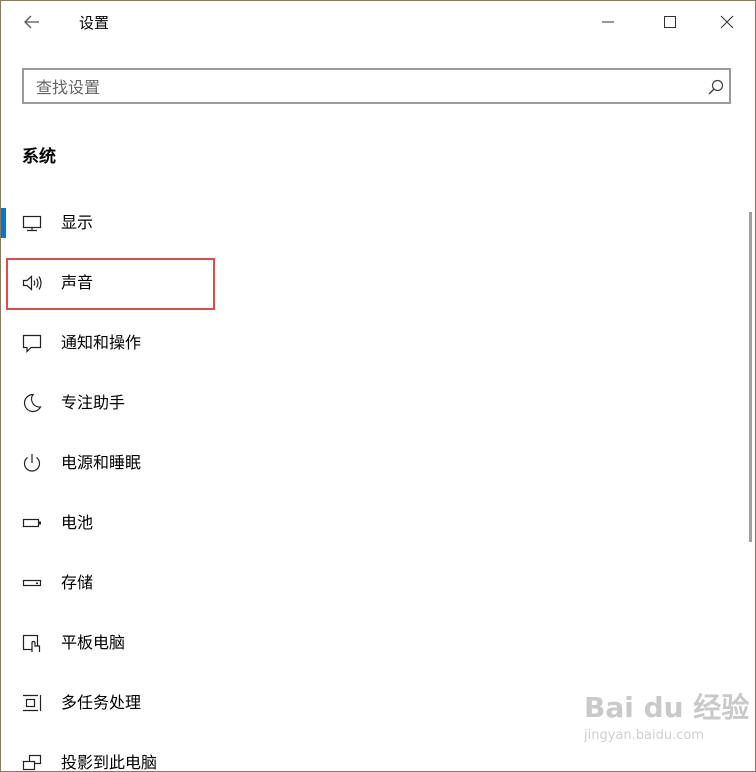 This screenshot has width=756, height=772. Describe the element at coordinates (716, 87) in the screenshot. I see `search-icon` at that location.